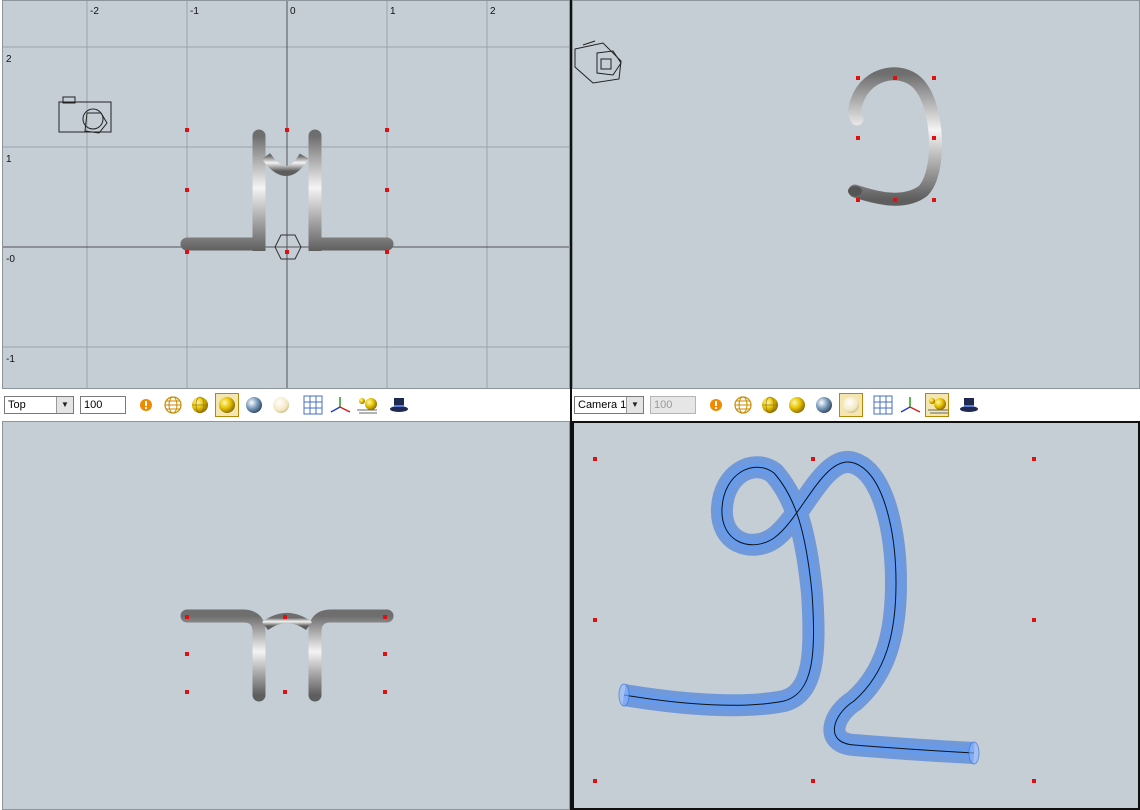 The width and height of the screenshot is (1140, 810). Describe the element at coordinates (9, 159) in the screenshot. I see `y-tick-label: 1` at that location.